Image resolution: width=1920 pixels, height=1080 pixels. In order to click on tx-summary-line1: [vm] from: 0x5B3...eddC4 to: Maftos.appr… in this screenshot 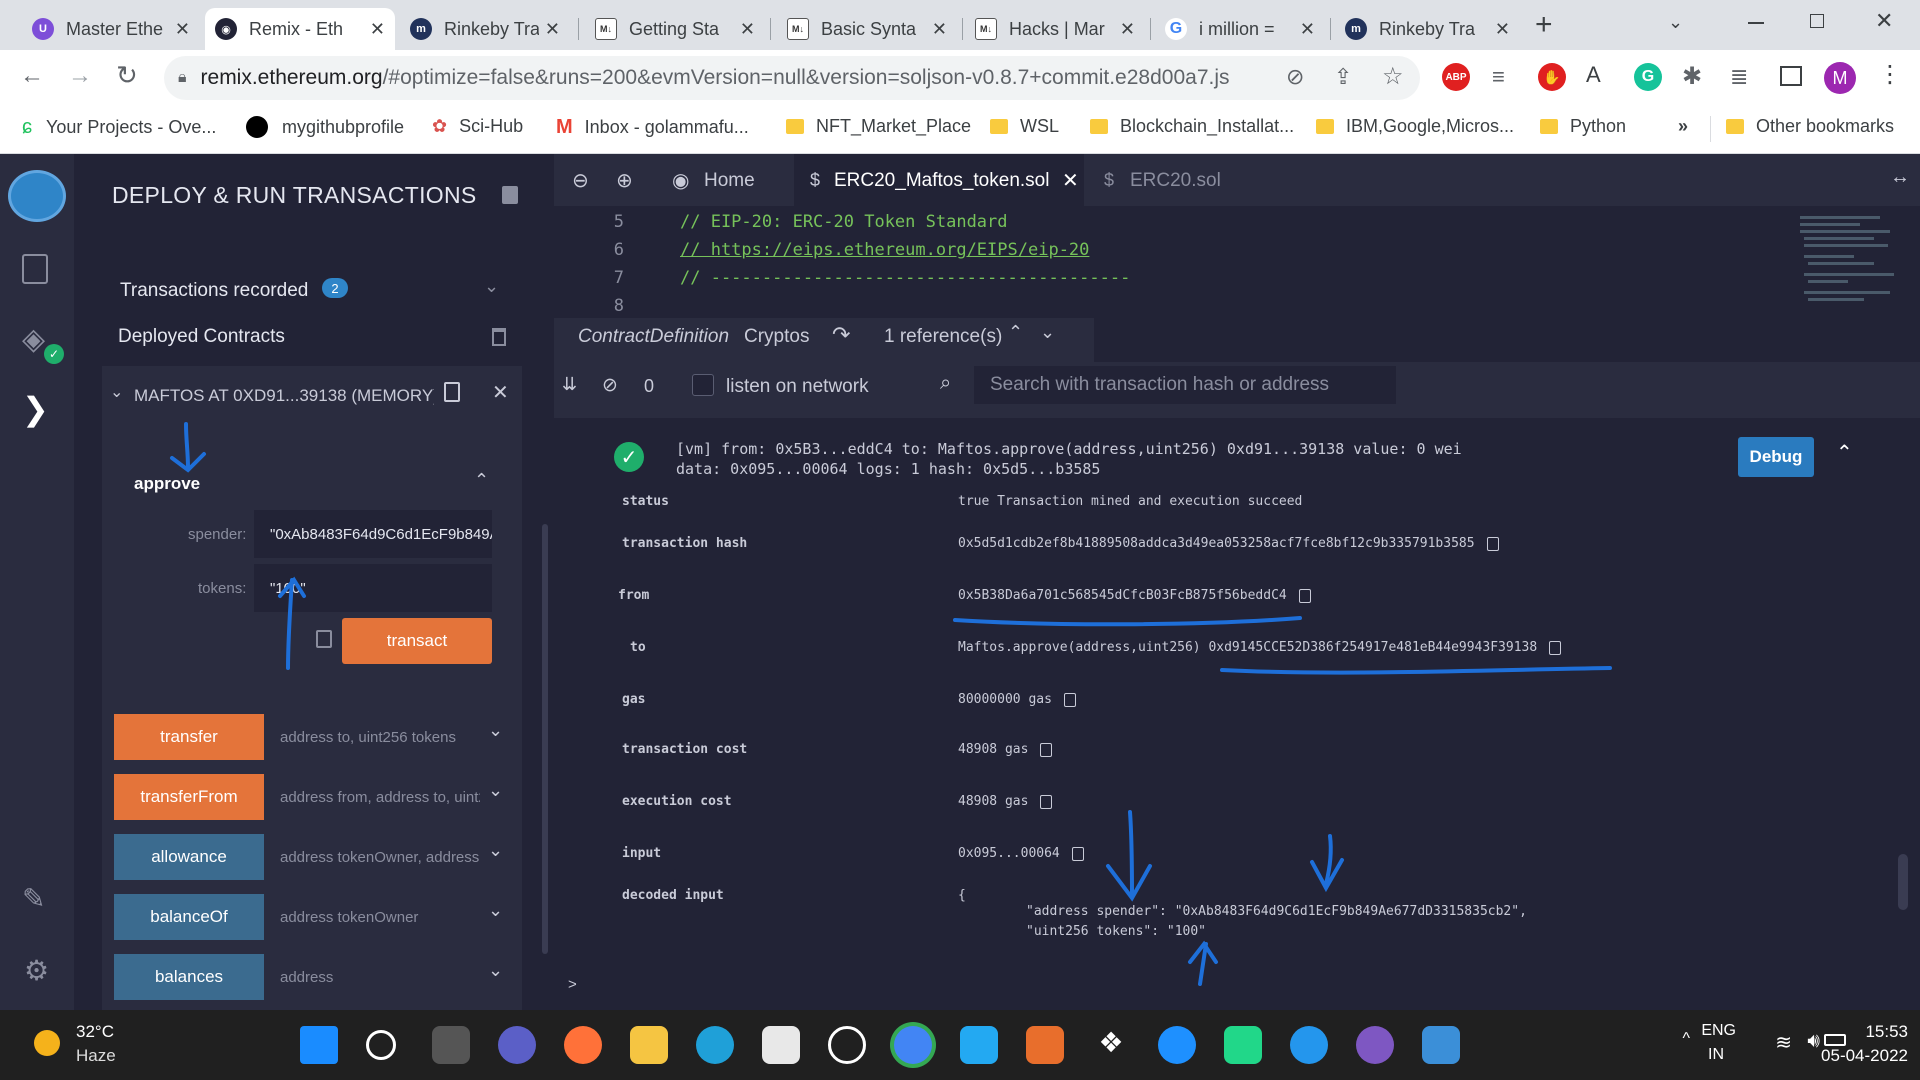, I will do `click(1069, 449)`.